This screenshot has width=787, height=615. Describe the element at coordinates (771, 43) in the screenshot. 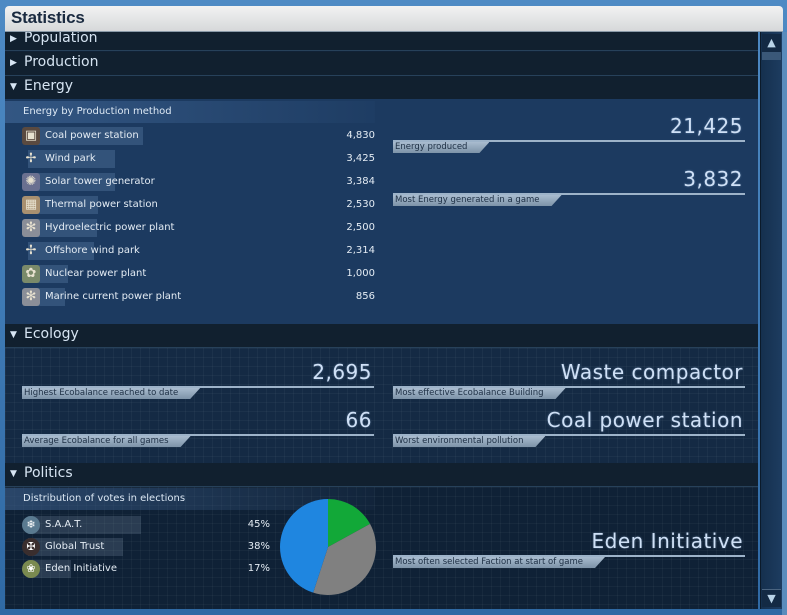

I see `scroll-up-button: ▲` at that location.